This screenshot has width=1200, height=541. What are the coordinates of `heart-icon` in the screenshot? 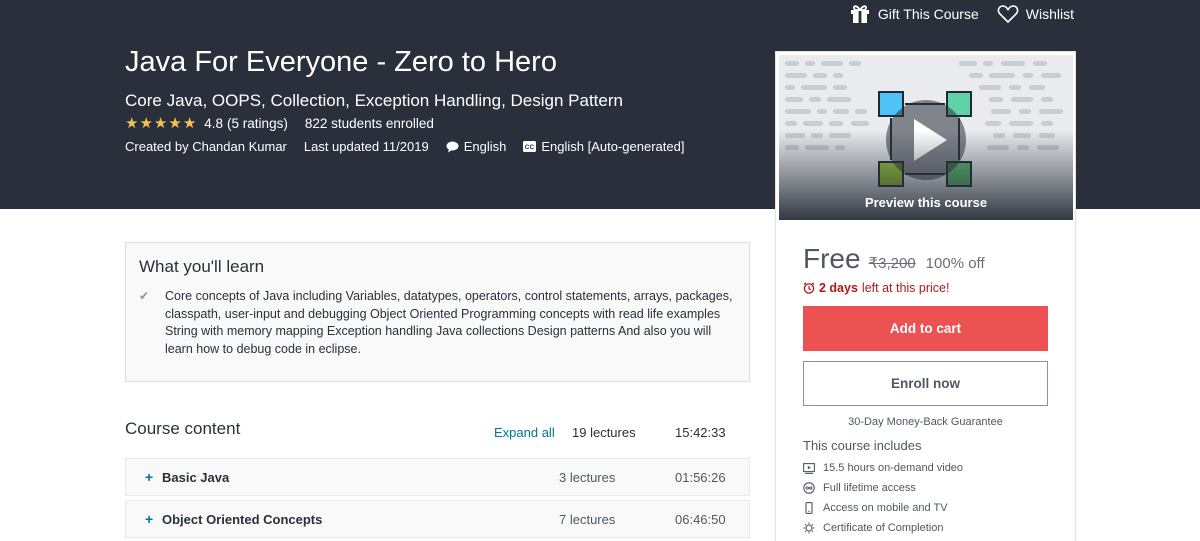 It's located at (1008, 14).